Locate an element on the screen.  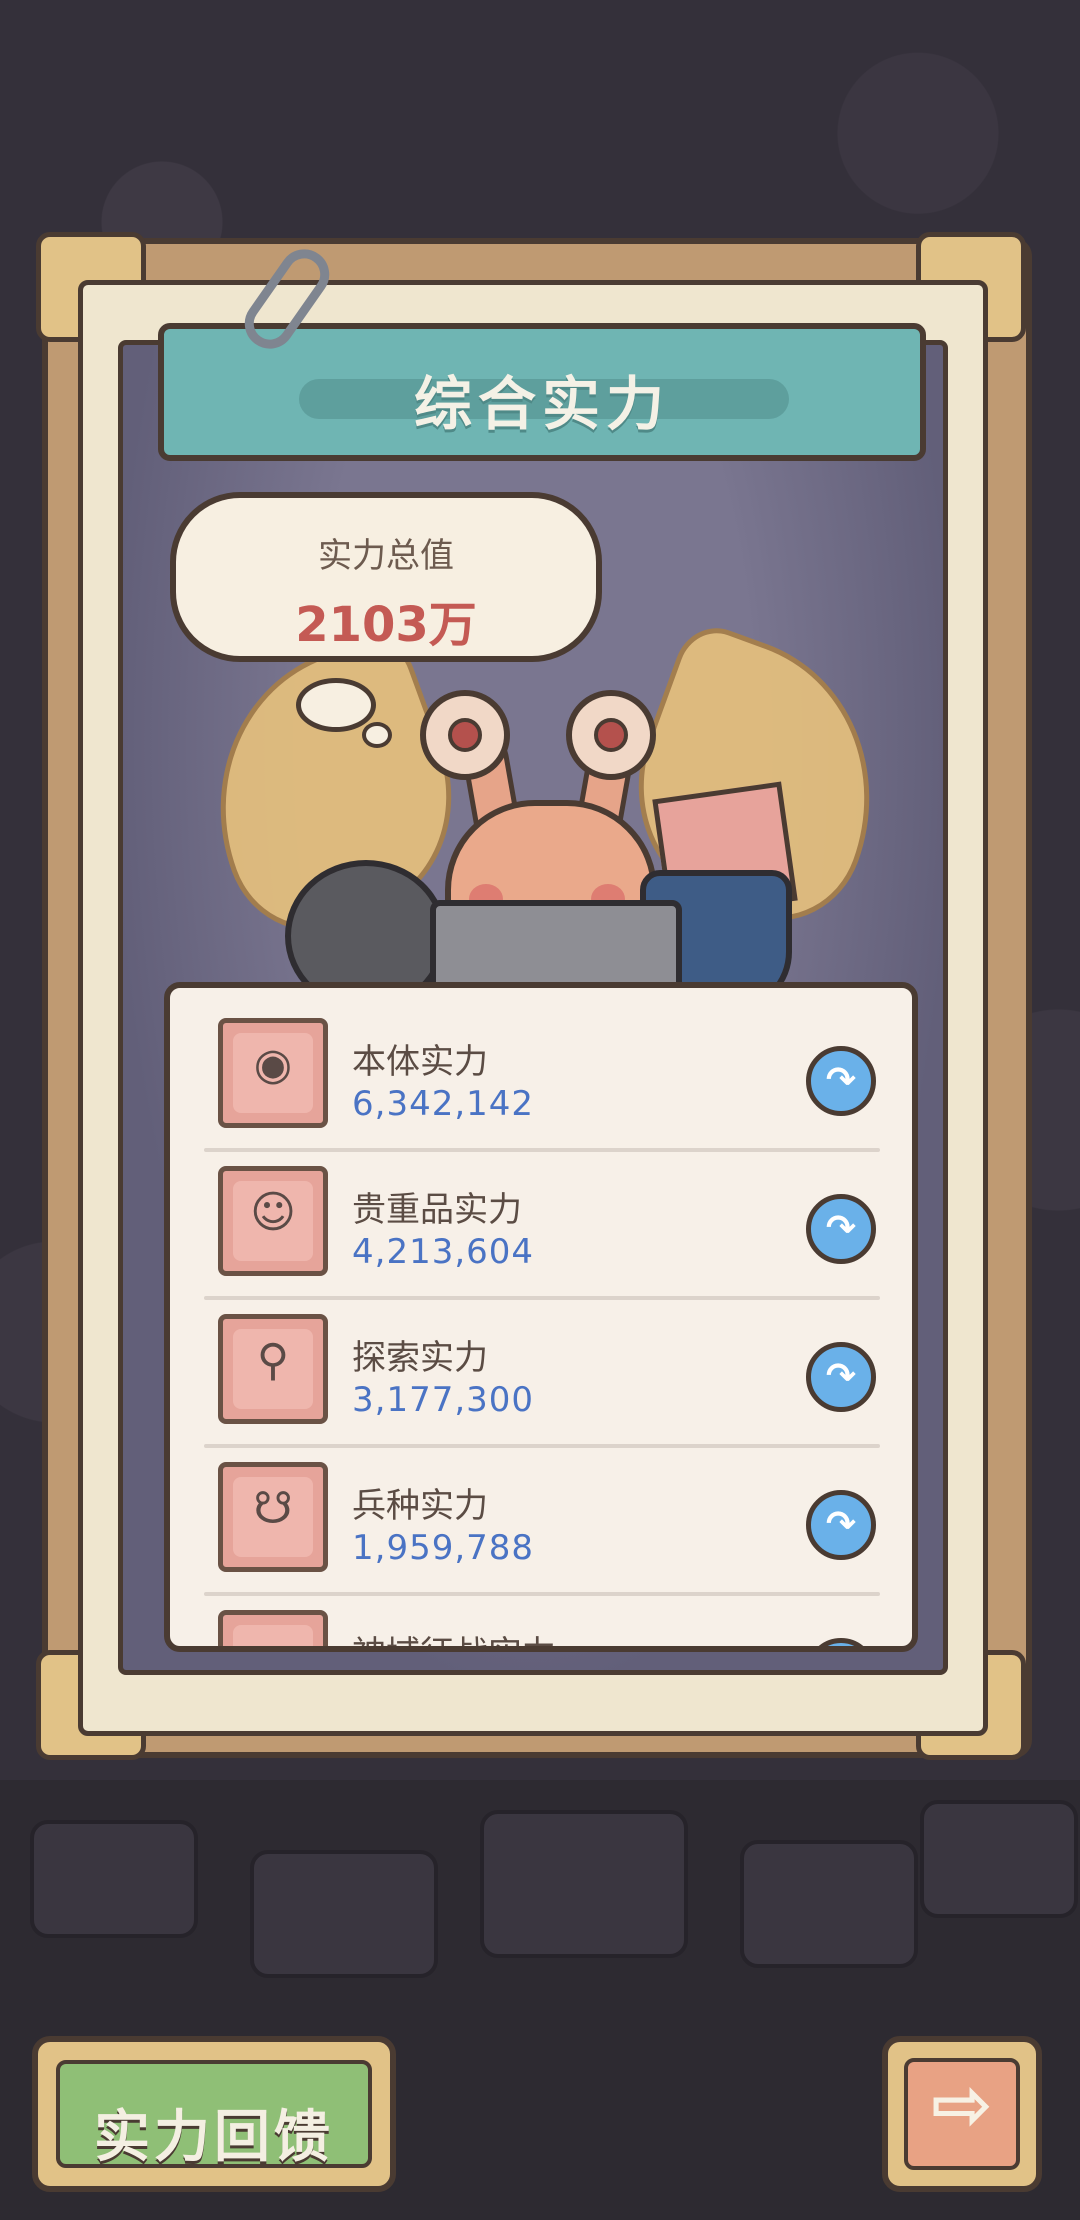
power-feedback-button: 实力回馈 is located at coordinates (214, 2114).